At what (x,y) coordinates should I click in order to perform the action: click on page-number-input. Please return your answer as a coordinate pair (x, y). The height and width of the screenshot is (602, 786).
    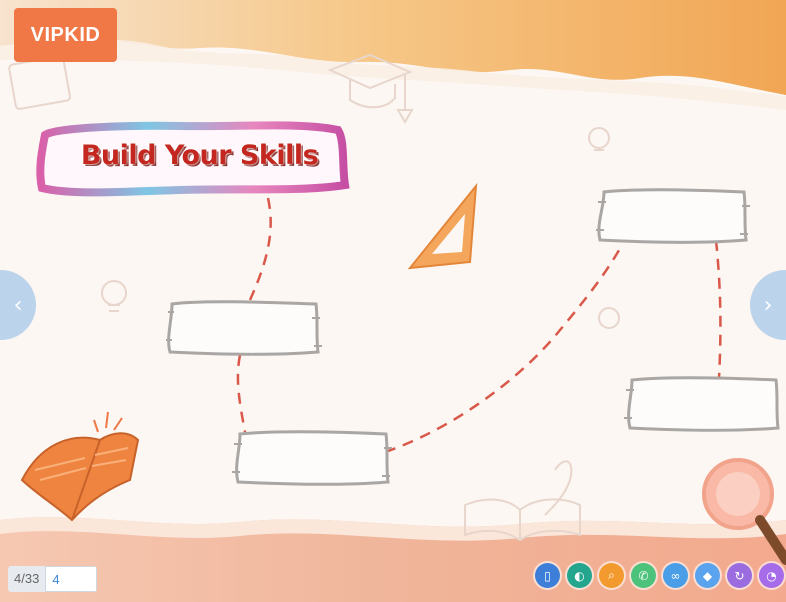
    Looking at the image, I should click on (71, 579).